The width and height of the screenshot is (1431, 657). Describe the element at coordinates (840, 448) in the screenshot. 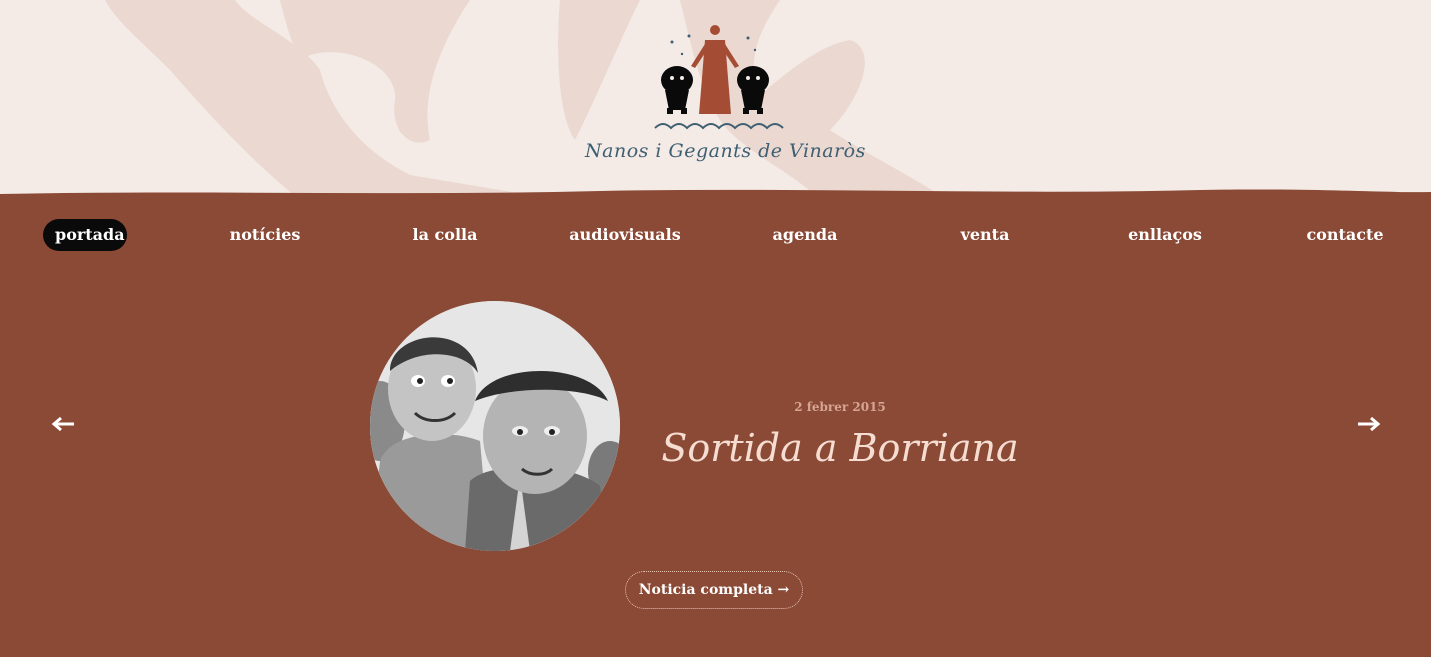

I see `news-title: Sortida a Borriana` at that location.